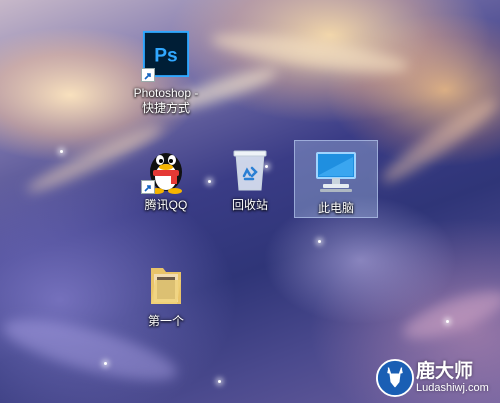  I want to click on desktop-icon-recycle-bin: 回收站, so click(250, 177).